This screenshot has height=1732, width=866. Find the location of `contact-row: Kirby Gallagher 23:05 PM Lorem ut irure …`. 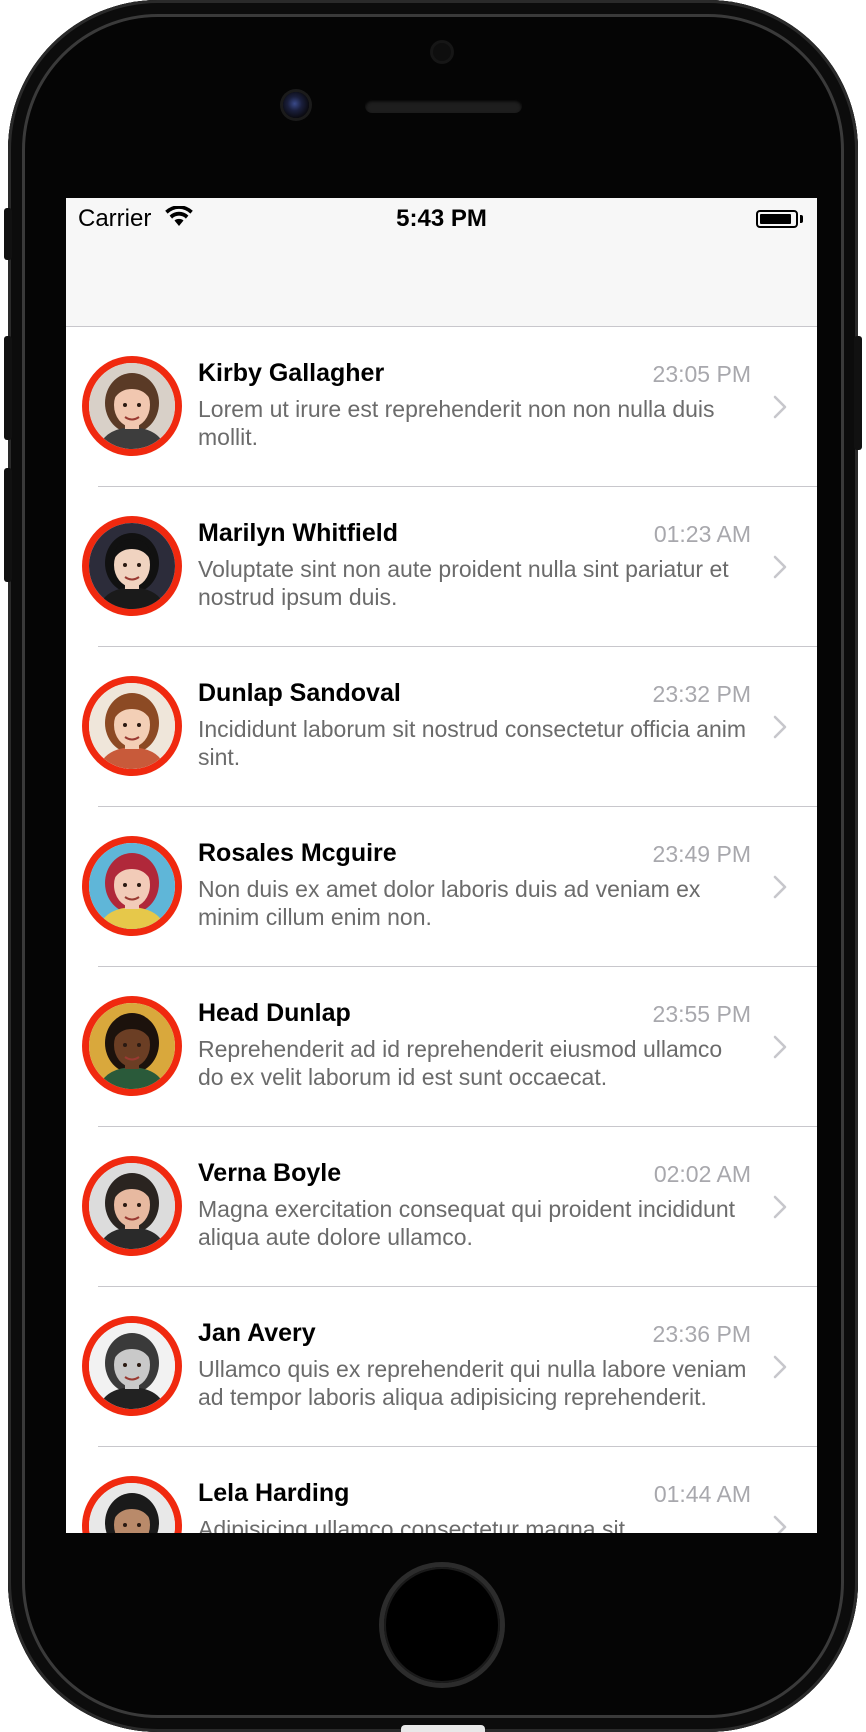

contact-row: Kirby Gallagher 23:05 PM Lorem ut irure … is located at coordinates (441, 407).